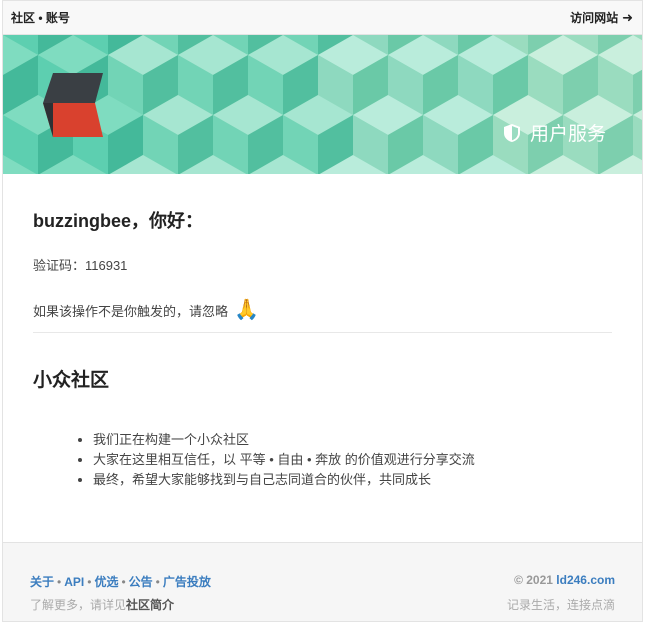 Image resolution: width=653 pixels, height=622 pixels. What do you see at coordinates (42, 582) in the screenshot?
I see `footer-link-about: 关于` at bounding box center [42, 582].